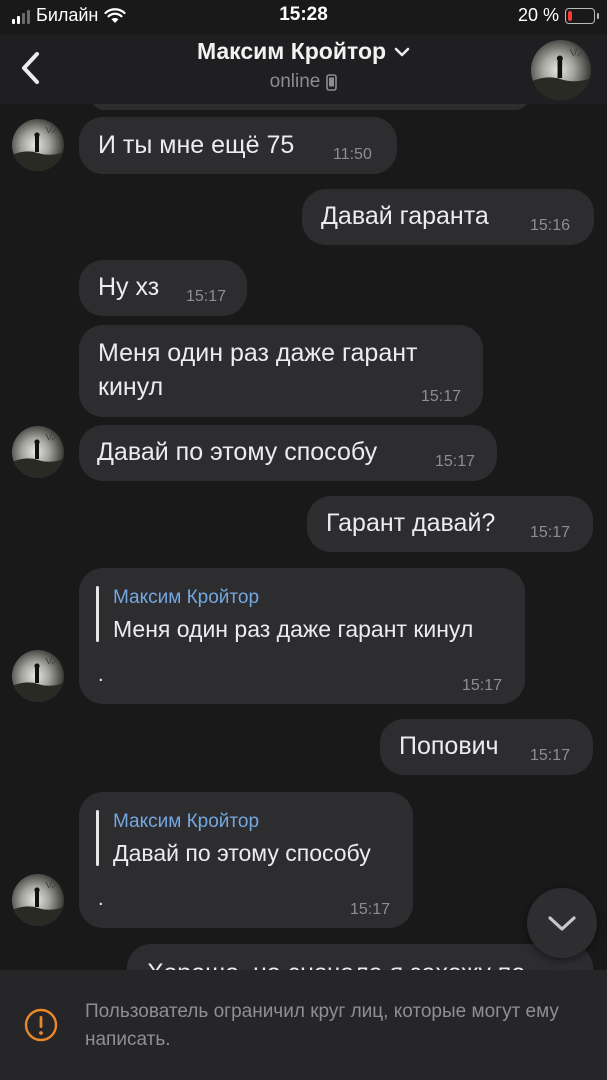 This screenshot has width=607, height=1080. I want to click on chat-header: Максим Кройтор online, so click(303, 69).